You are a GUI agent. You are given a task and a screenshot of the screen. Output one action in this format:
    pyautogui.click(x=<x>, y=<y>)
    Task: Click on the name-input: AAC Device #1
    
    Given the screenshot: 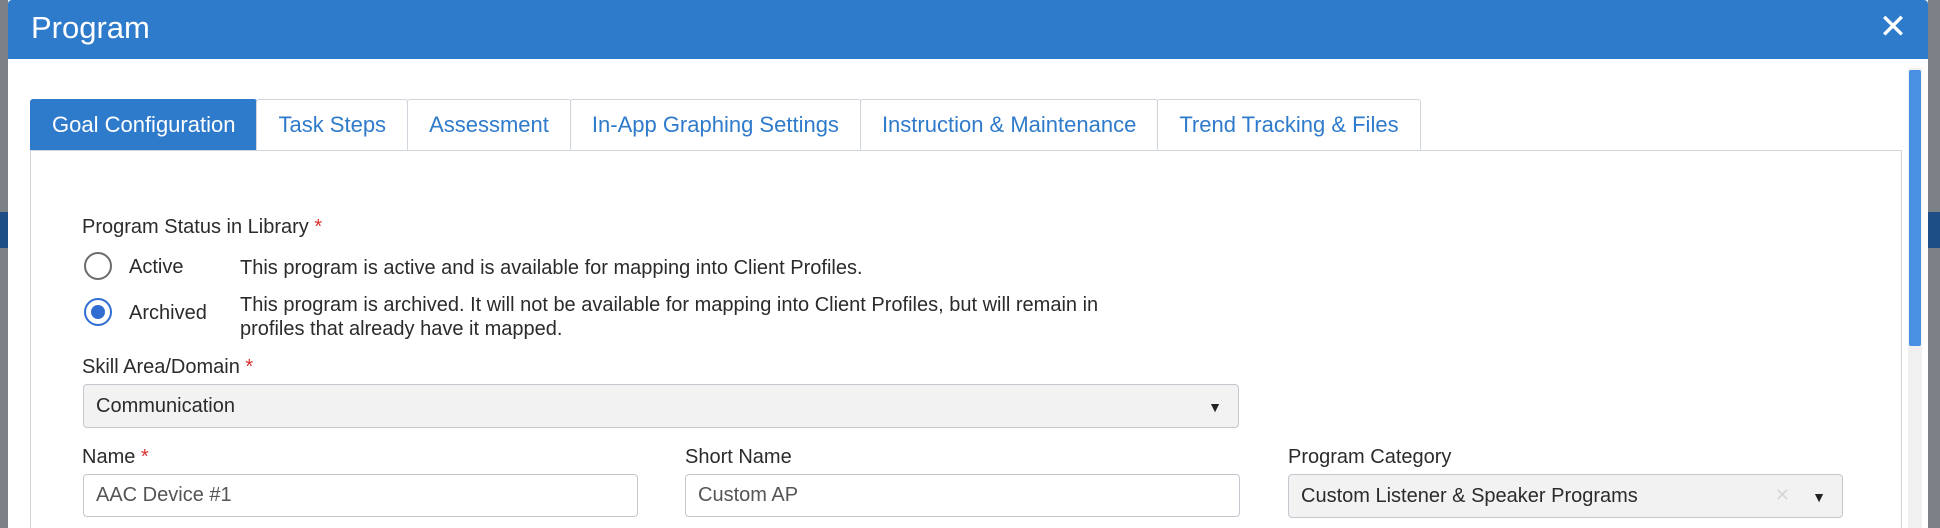 What is the action you would take?
    pyautogui.click(x=360, y=495)
    